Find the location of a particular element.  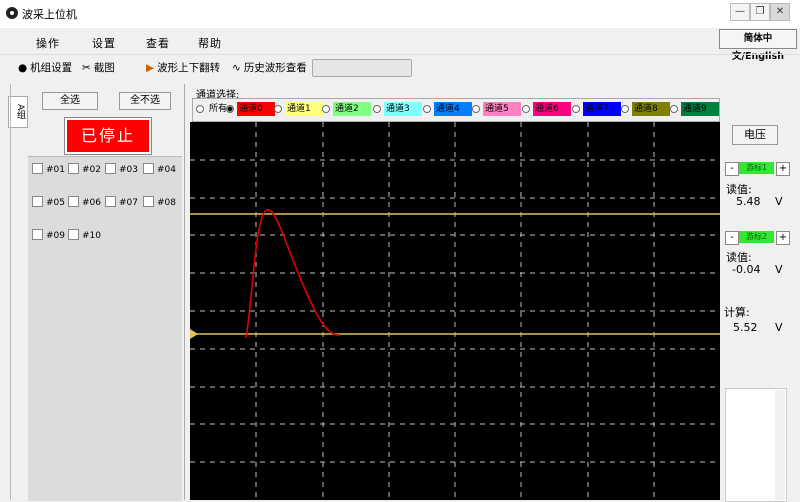

screenshot-button: ✂ 截图 is located at coordinates (98, 67).